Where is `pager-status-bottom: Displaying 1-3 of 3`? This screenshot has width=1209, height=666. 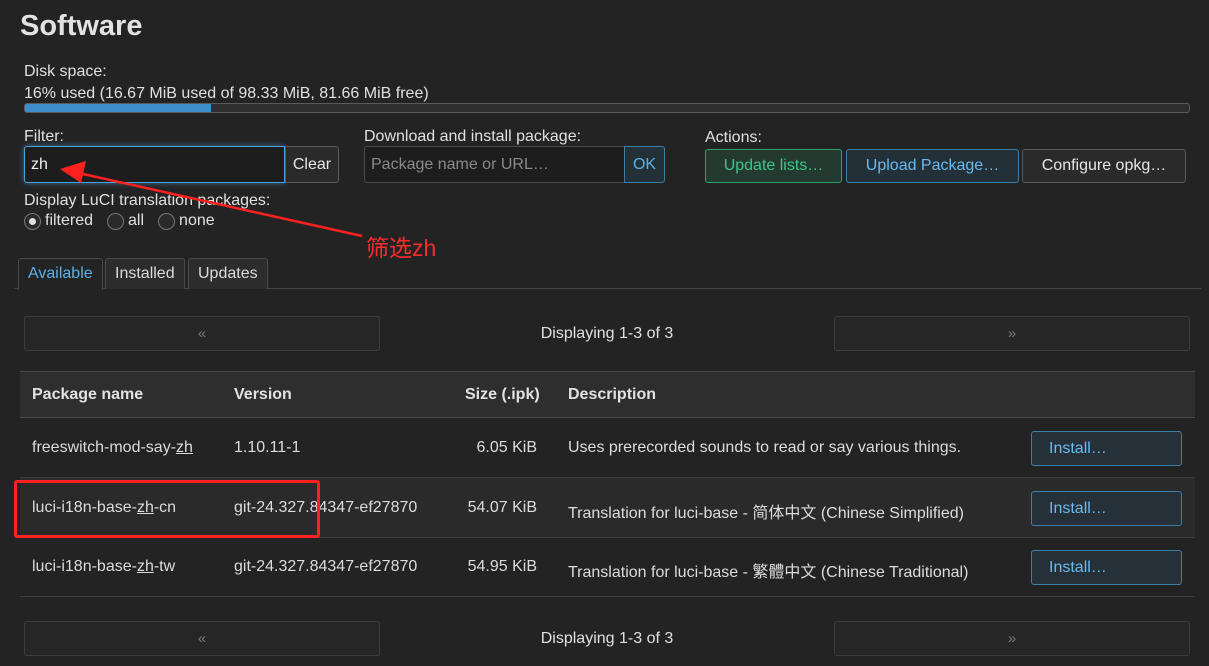
pager-status-bottom: Displaying 1-3 of 3 is located at coordinates (607, 638).